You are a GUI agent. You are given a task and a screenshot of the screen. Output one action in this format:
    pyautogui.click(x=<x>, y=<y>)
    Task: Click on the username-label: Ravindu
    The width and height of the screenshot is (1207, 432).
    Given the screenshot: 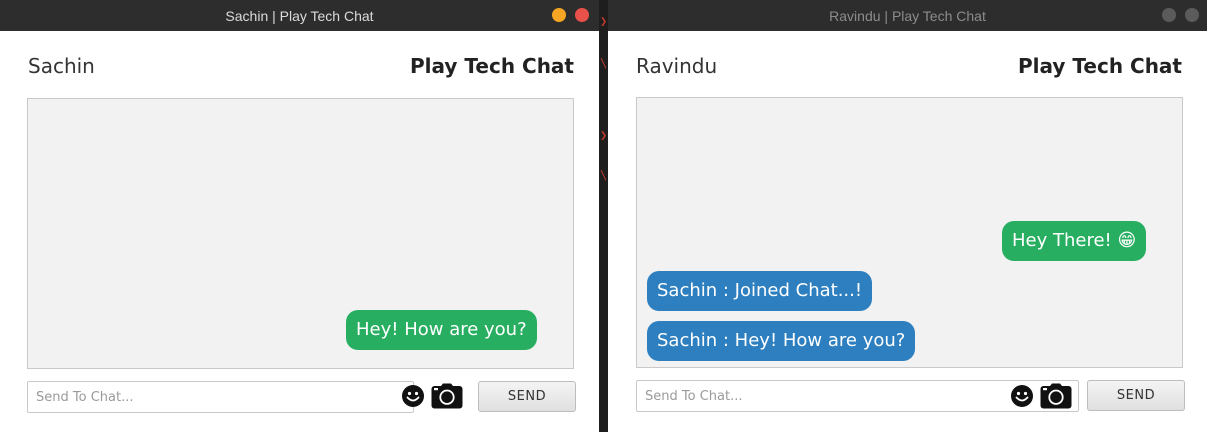 What is the action you would take?
    pyautogui.click(x=677, y=66)
    